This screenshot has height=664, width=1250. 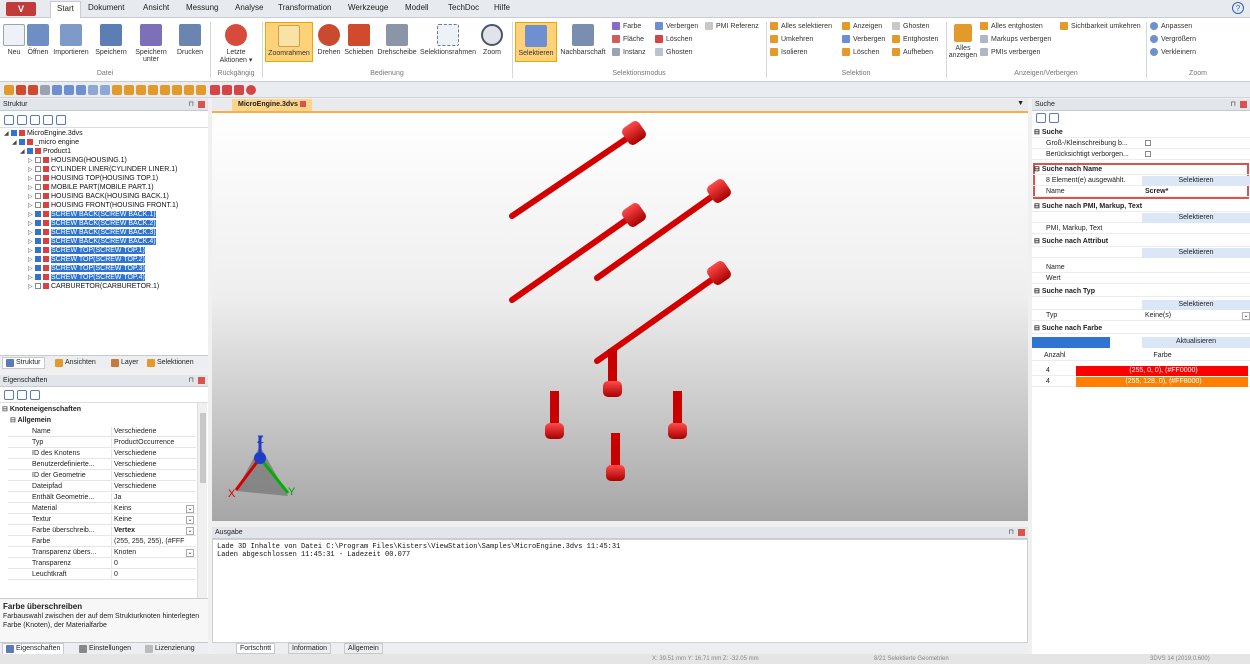 What do you see at coordinates (65, 9) in the screenshot?
I see `tab-start: Start` at bounding box center [65, 9].